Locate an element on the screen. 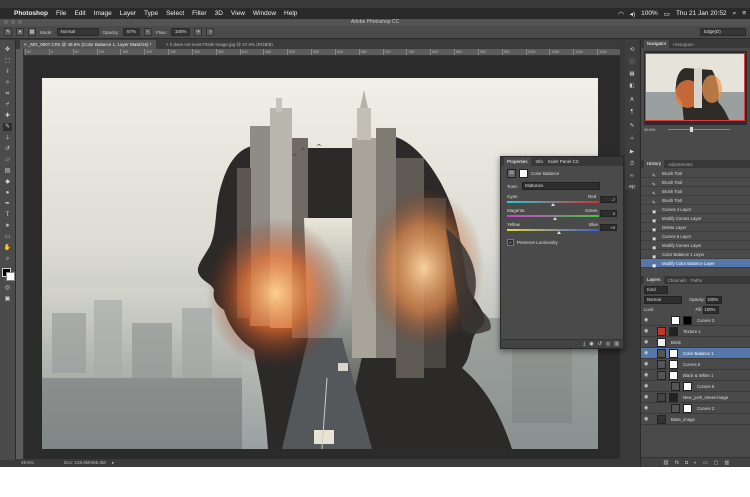 Image resolution: width=750 pixels, height=497 pixels. type-tool-icon: T is located at coordinates (7, 215).